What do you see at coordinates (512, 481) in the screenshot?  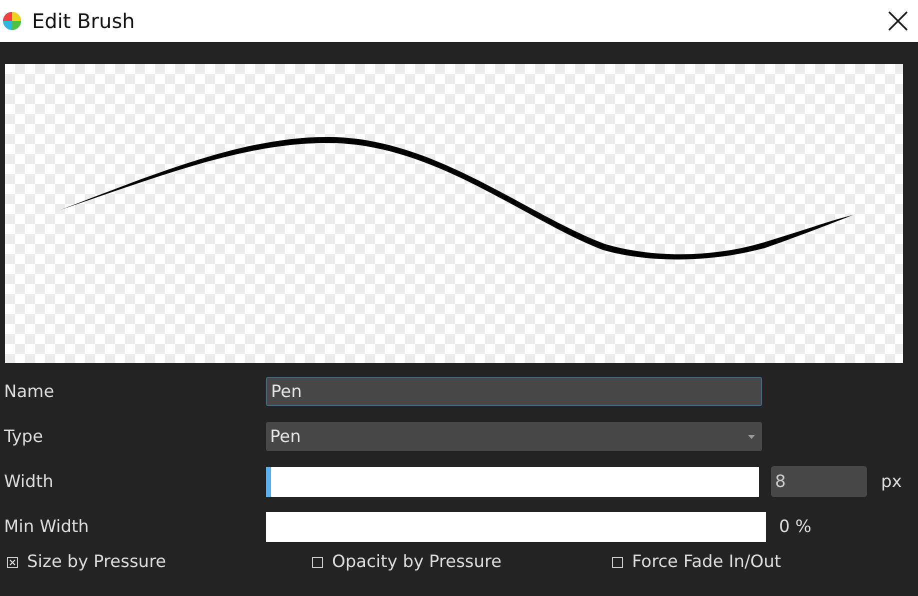 I see `width-slider` at bounding box center [512, 481].